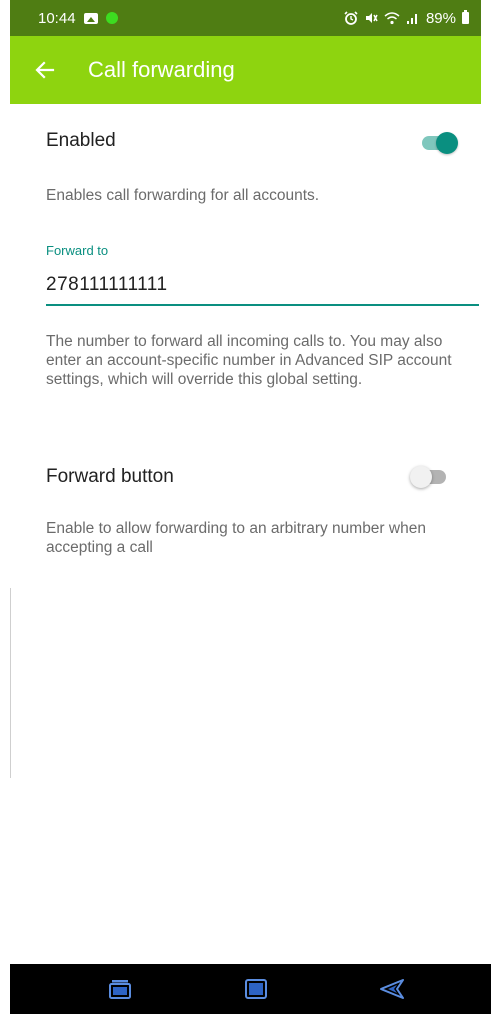 The image size is (491, 1014). What do you see at coordinates (261, 141) in the screenshot?
I see `enabled-setting-row: Enabled` at bounding box center [261, 141].